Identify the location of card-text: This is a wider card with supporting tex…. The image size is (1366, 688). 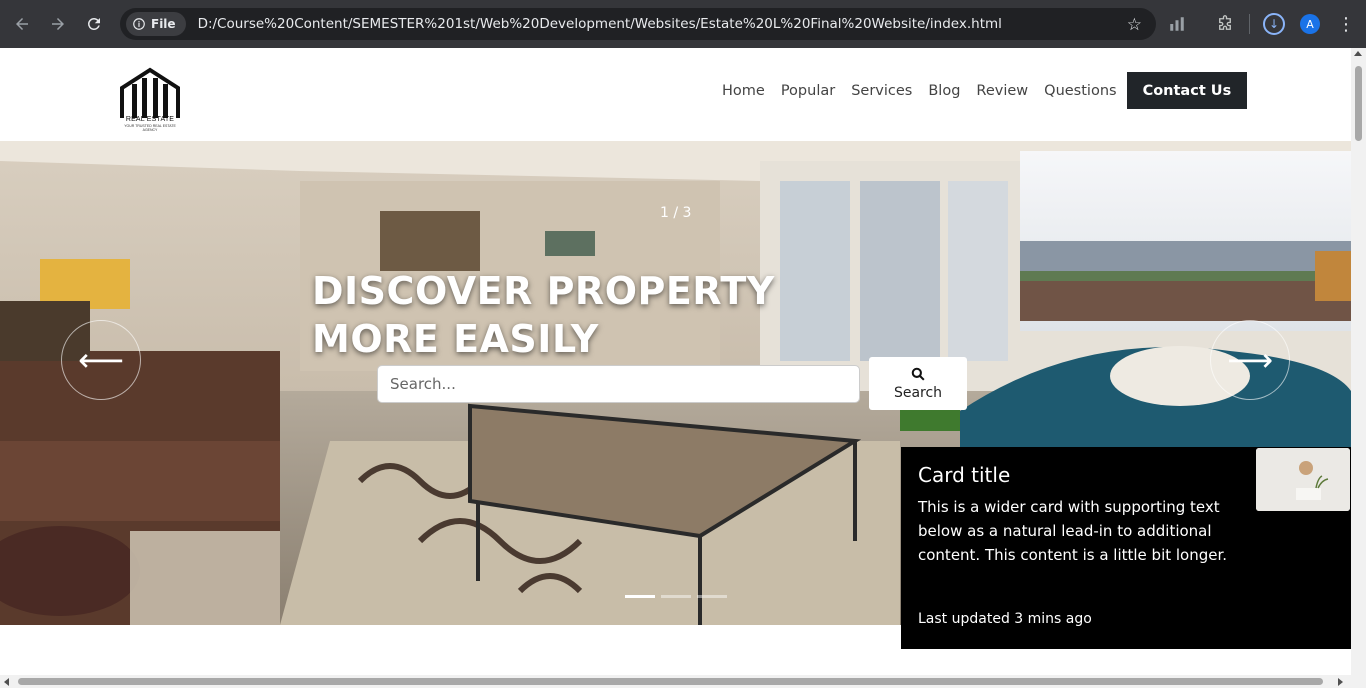
(1073, 531).